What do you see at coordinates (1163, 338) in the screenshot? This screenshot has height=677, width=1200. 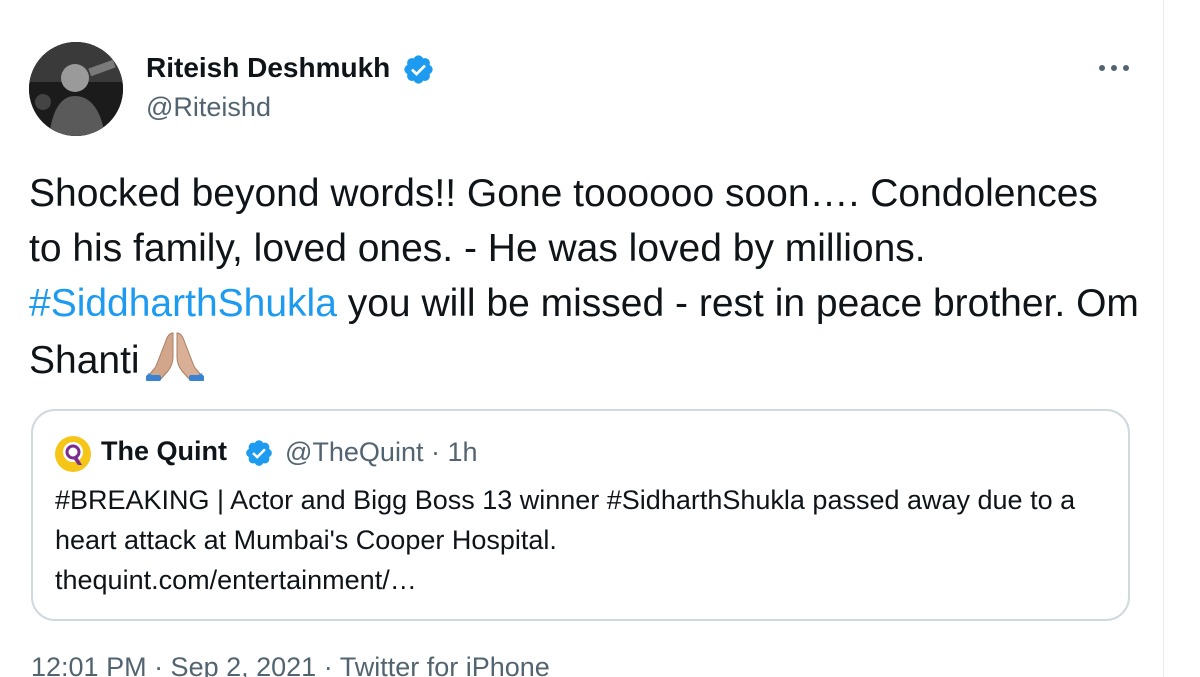 I see `column-divider` at bounding box center [1163, 338].